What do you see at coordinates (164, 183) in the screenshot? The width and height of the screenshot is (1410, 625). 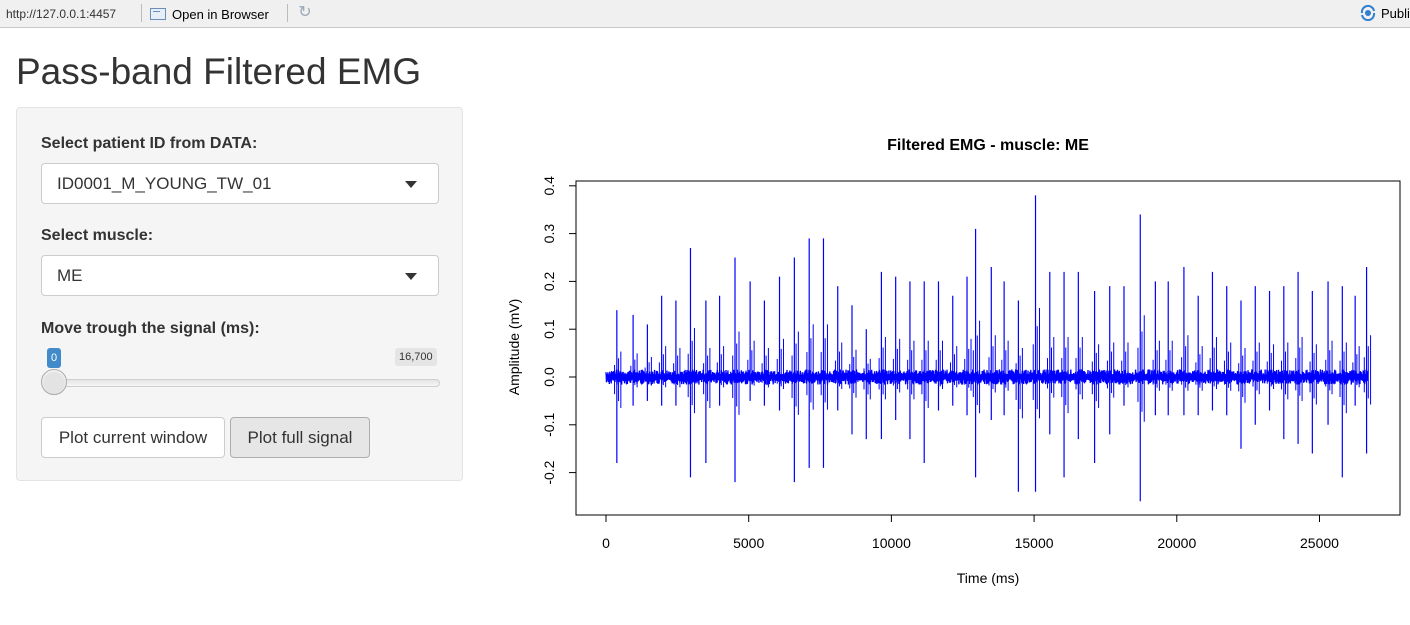 I see `patient-select-value: ID0001_M_YOUNG_TW_01` at bounding box center [164, 183].